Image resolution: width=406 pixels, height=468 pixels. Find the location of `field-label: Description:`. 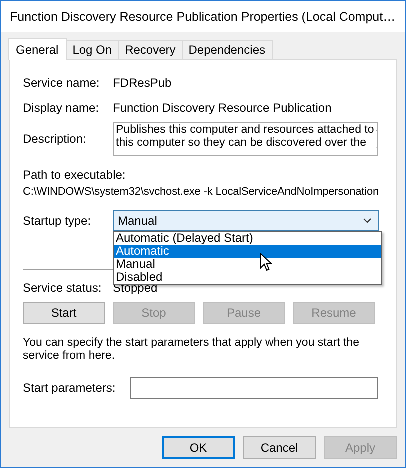

field-label: Description: is located at coordinates (55, 139).